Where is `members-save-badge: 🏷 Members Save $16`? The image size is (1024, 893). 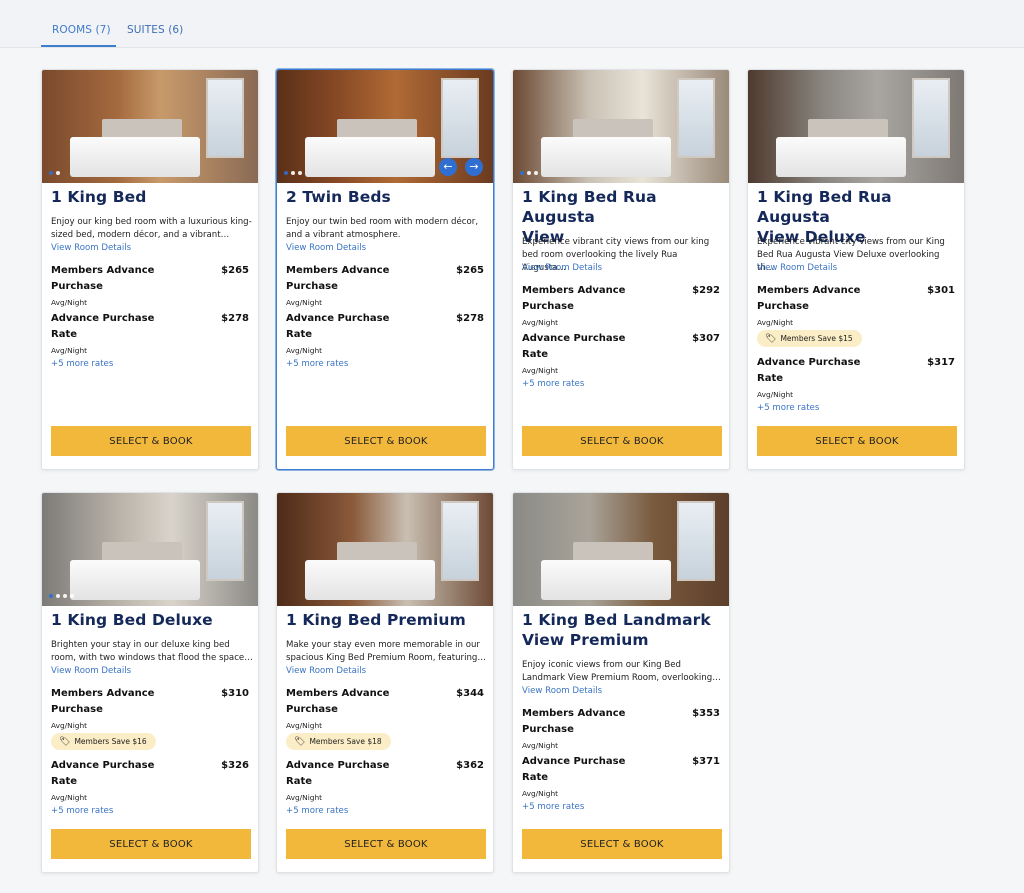
members-save-badge: 🏷 Members Save $16 is located at coordinates (103, 741).